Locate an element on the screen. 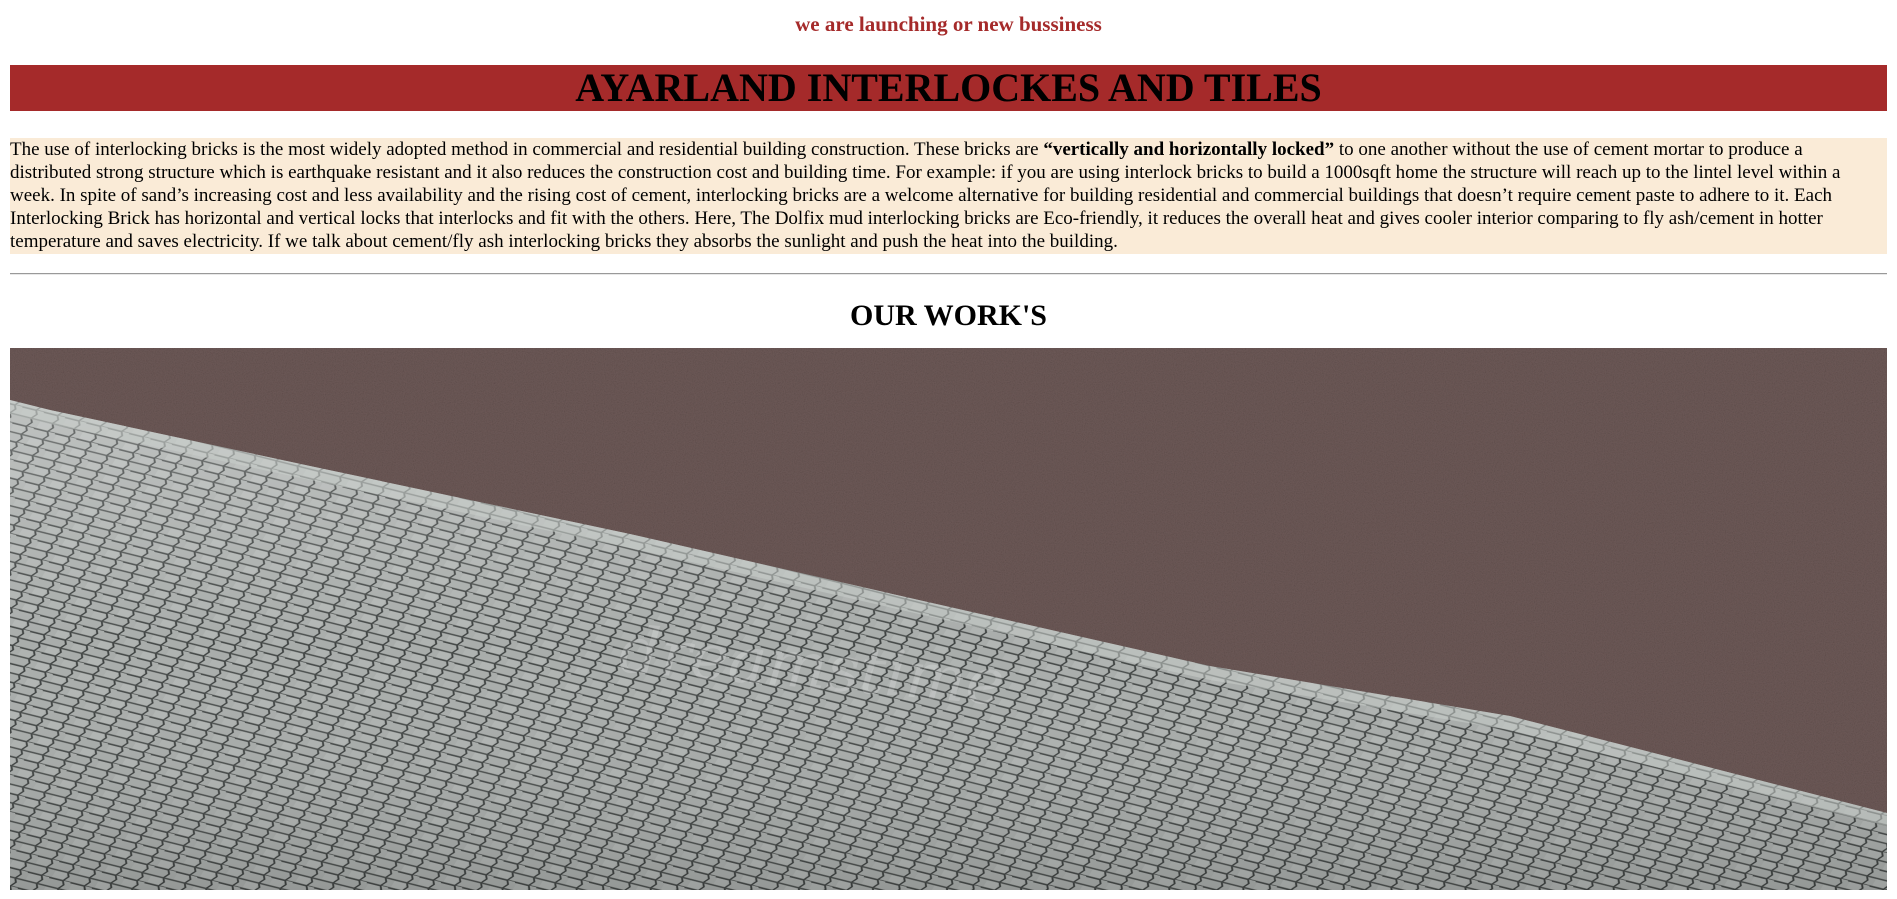 This screenshot has height=899, width=1897. site-title: AYARLAND INTERLOCKES AND TILES is located at coordinates (948, 87).